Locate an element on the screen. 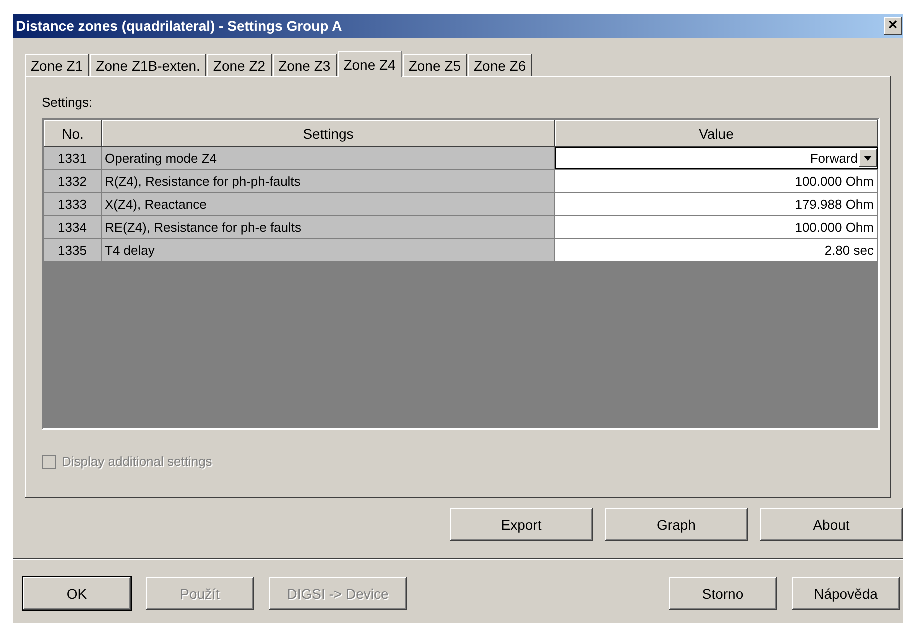 This screenshot has width=903, height=623. dialog-button: Storno is located at coordinates (723, 593).